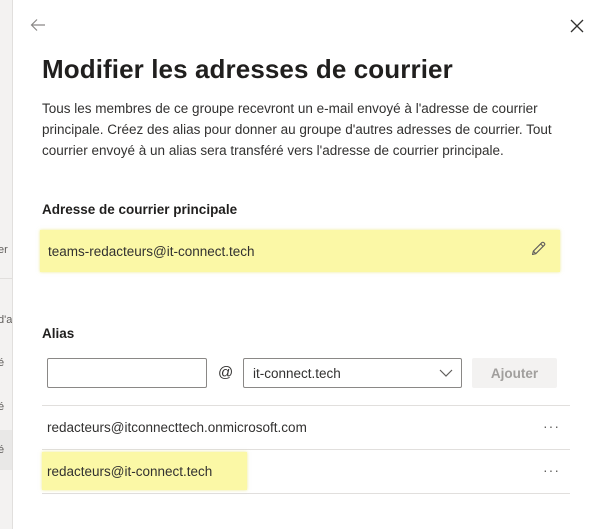 The width and height of the screenshot is (602, 529). I want to click on close-icon, so click(577, 28).